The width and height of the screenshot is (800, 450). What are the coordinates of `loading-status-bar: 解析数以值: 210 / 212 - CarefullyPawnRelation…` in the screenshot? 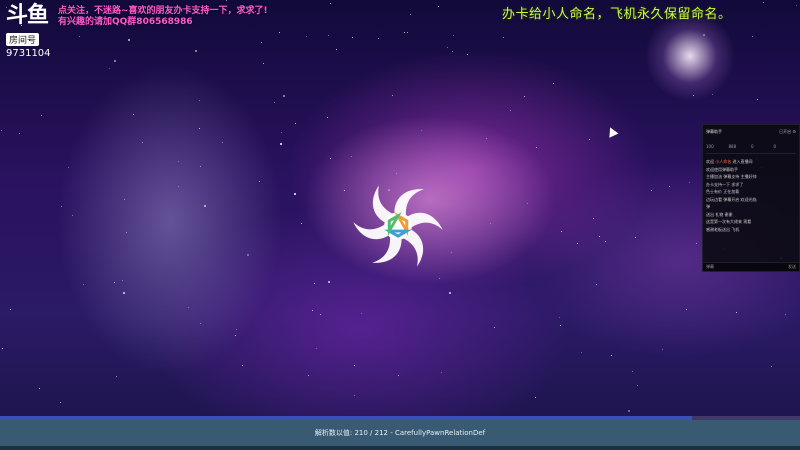 It's located at (400, 433).